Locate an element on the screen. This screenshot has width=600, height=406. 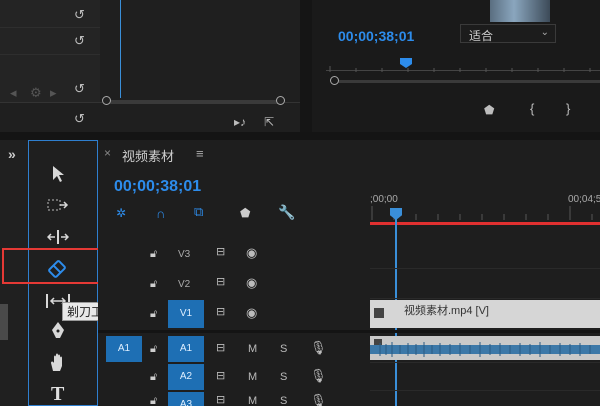
track-target-a2: A2 is located at coordinates (186, 377).